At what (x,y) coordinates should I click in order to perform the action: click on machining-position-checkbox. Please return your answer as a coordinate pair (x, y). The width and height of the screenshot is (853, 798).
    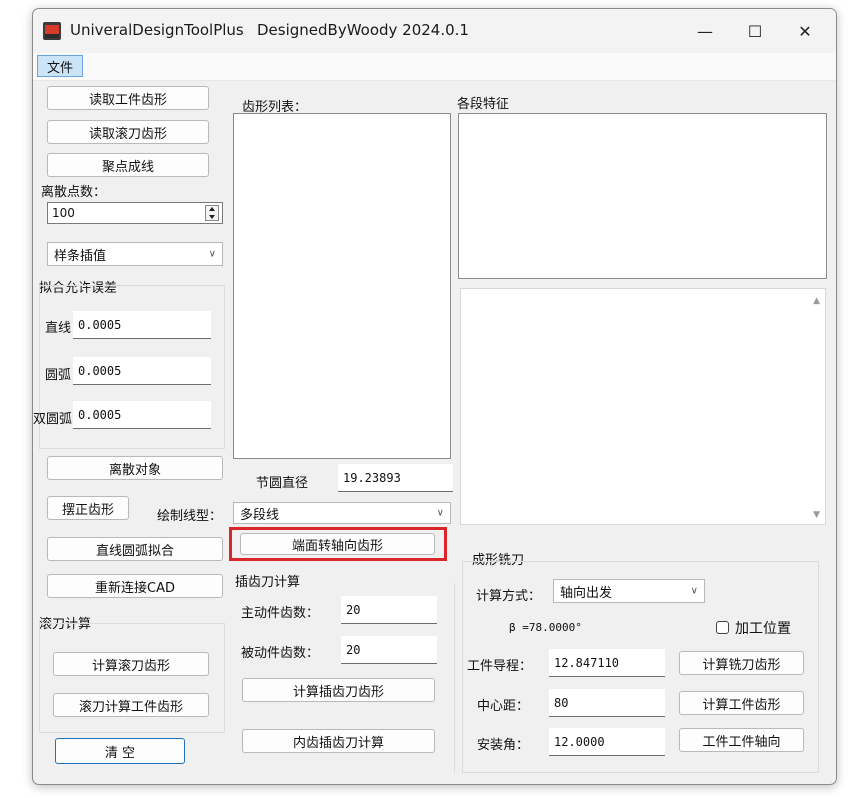
    Looking at the image, I should click on (722, 627).